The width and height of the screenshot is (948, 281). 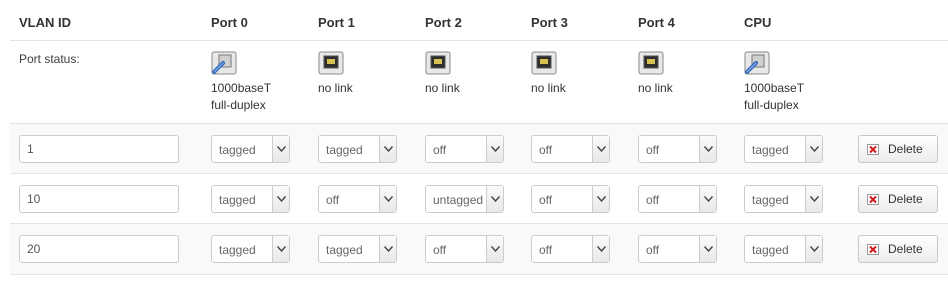 I want to click on port-mode-select: untagged, so click(x=464, y=199).